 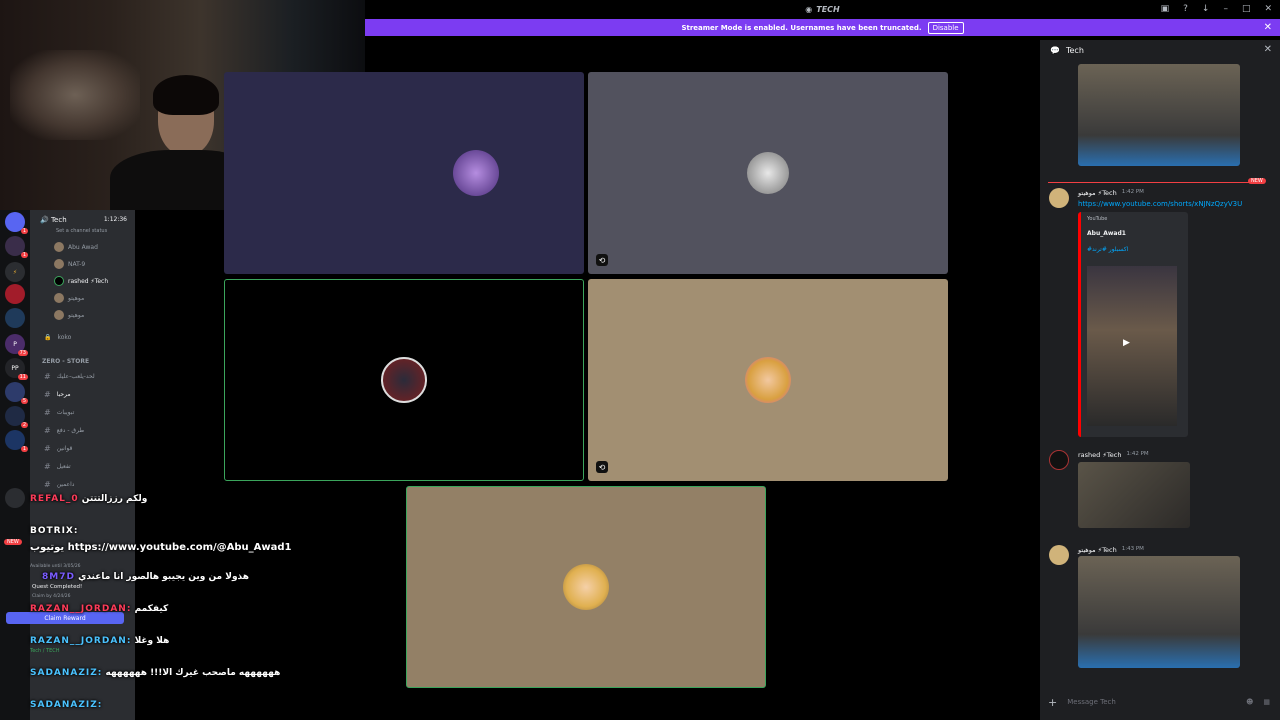 What do you see at coordinates (1091, 702) in the screenshot?
I see `message-input: Message Tech` at bounding box center [1091, 702].